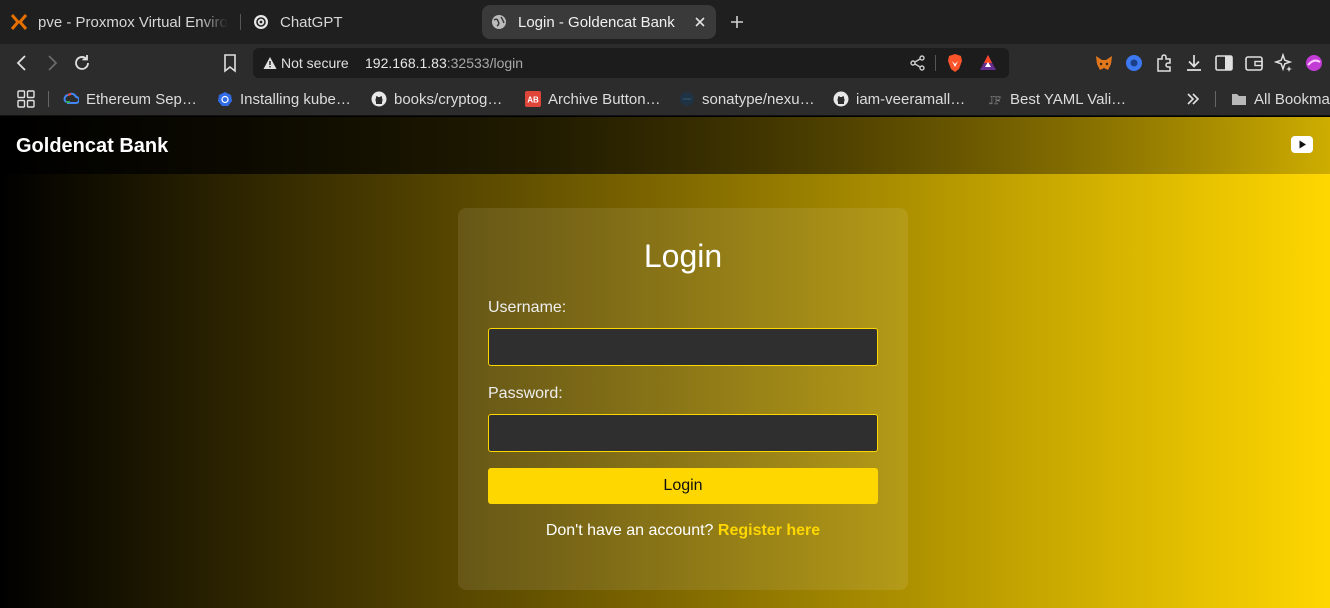  What do you see at coordinates (687, 99) in the screenshot?
I see `sonatype-icon` at bounding box center [687, 99].